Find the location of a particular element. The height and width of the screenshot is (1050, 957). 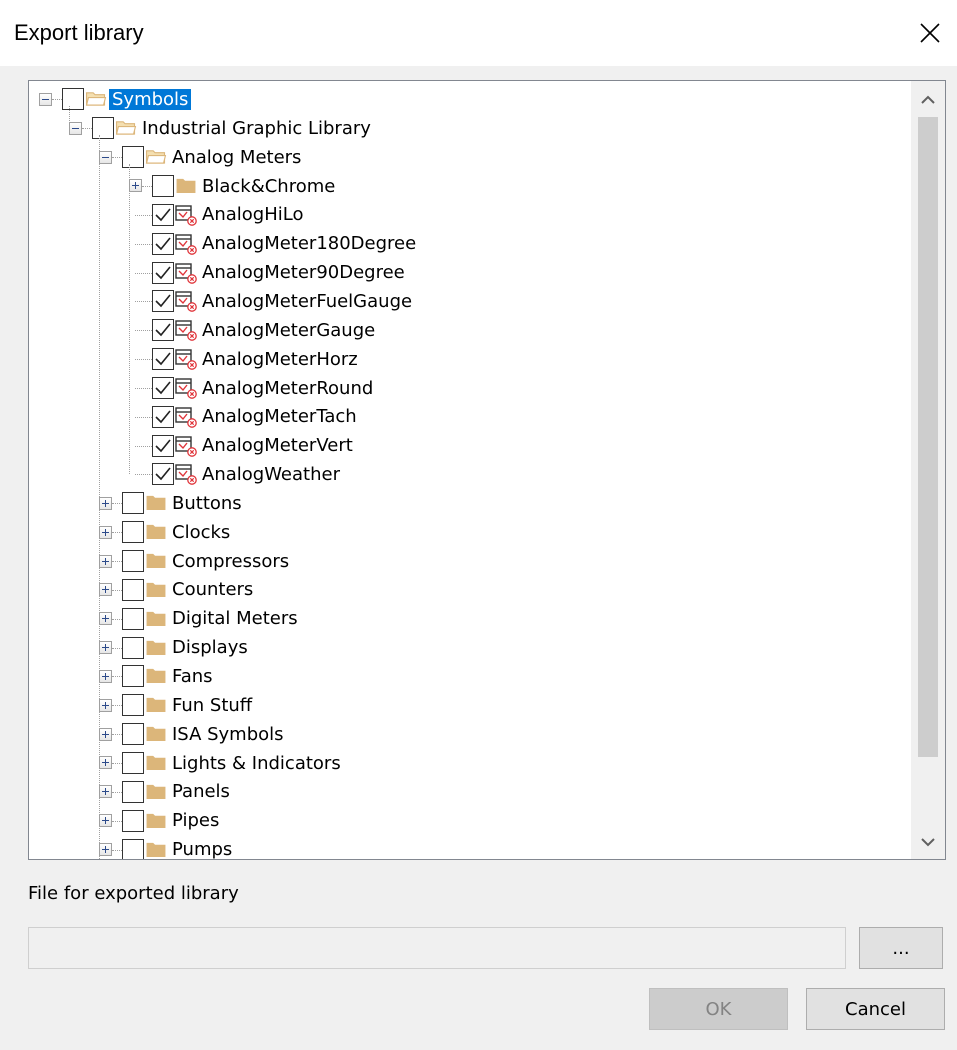

tree-item-symbol: AnalogHiLo is located at coordinates (252, 214).